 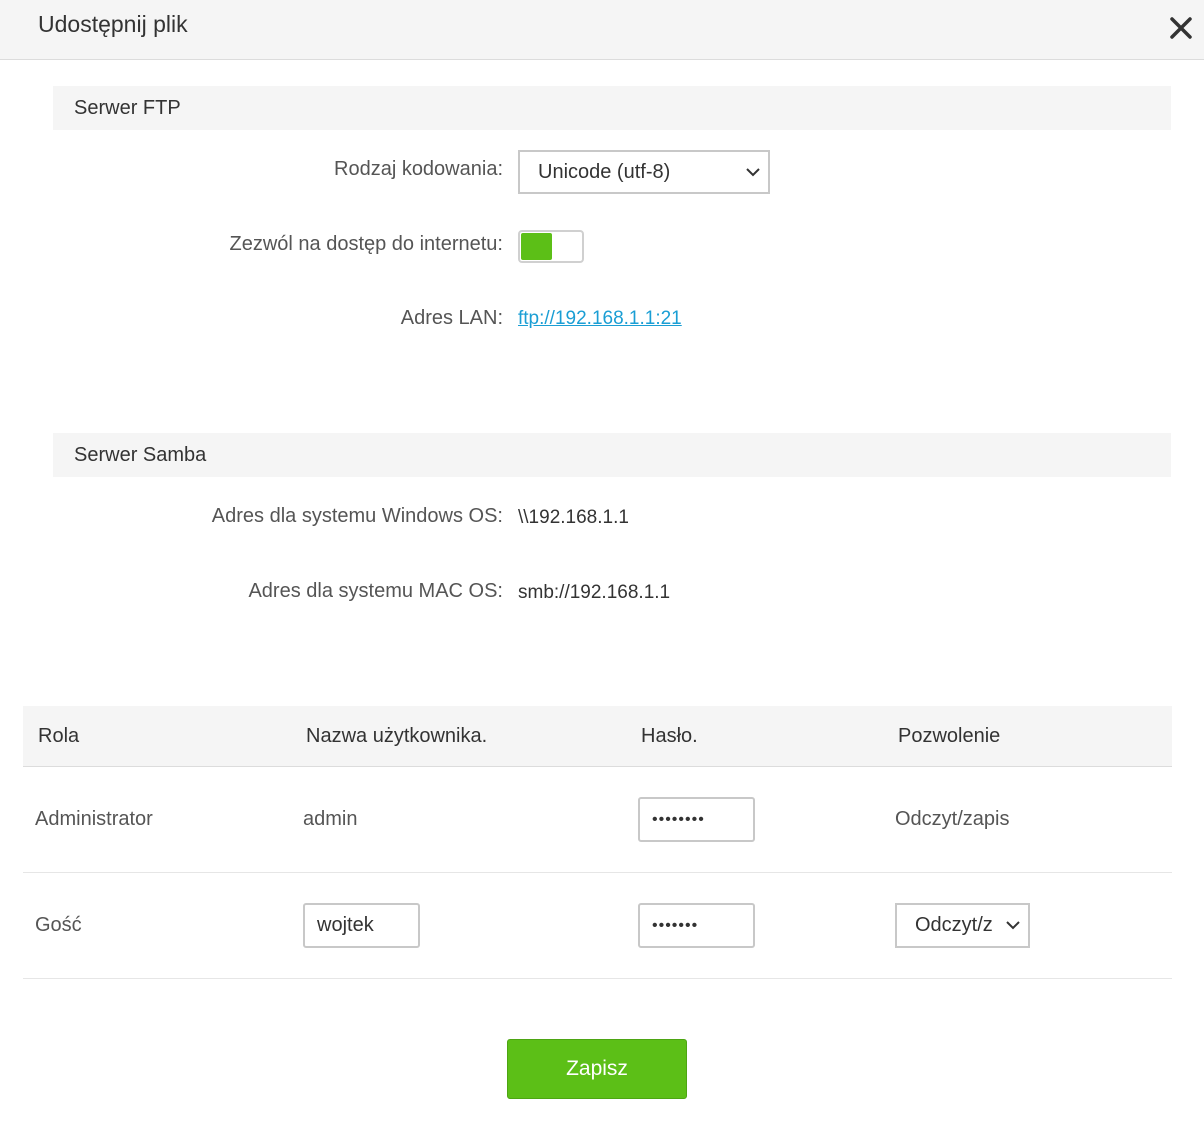 I want to click on lan-address-label: Adres LAN:, so click(x=451, y=318).